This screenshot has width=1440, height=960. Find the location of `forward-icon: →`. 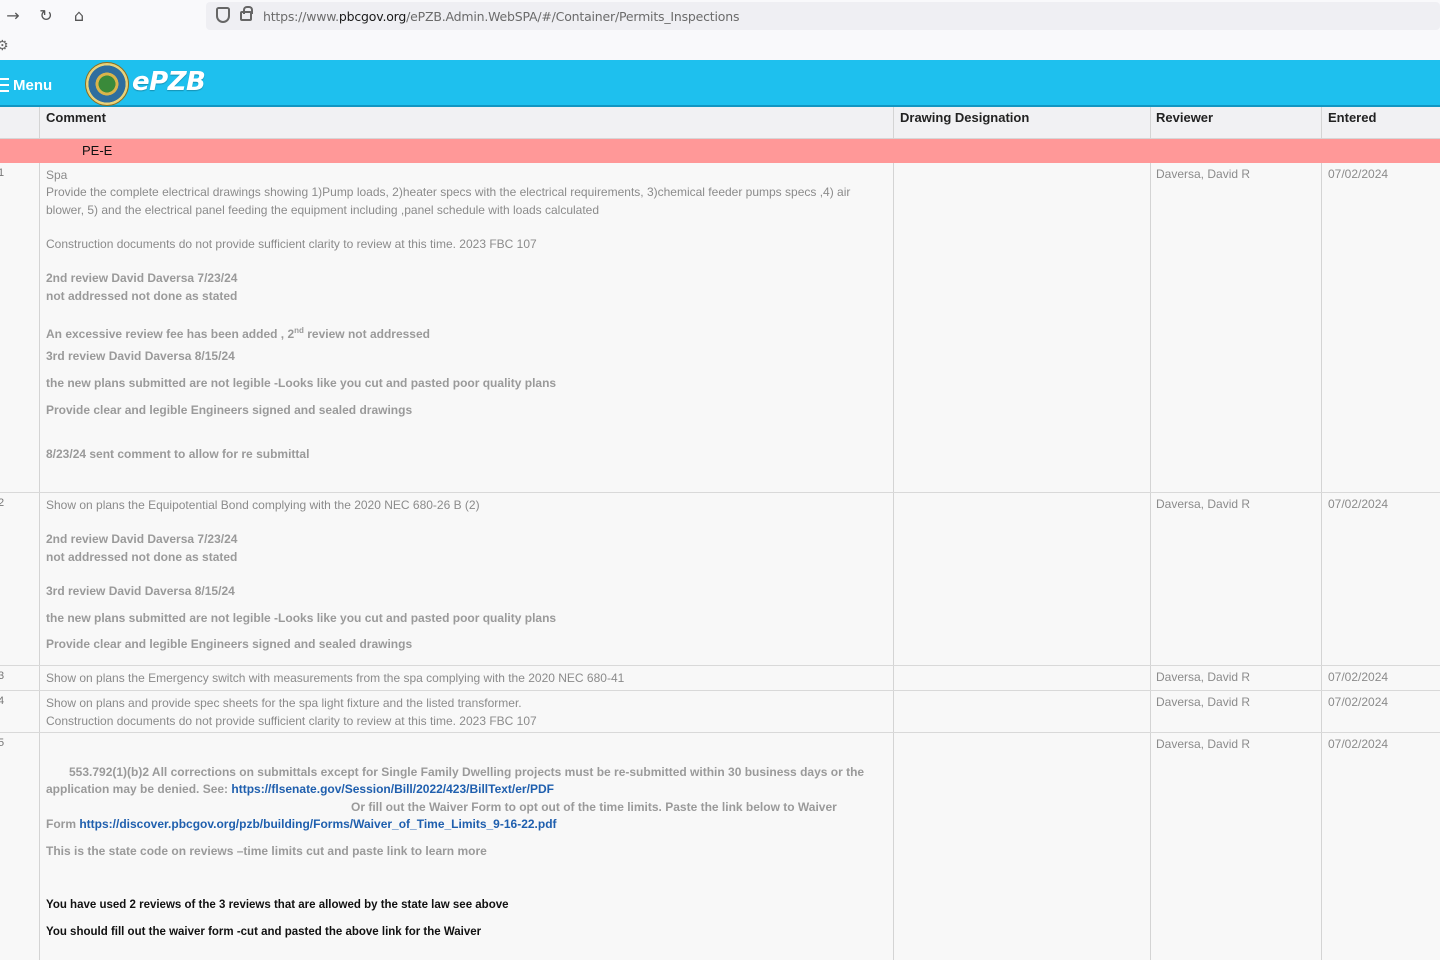

forward-icon: → is located at coordinates (13, 16).